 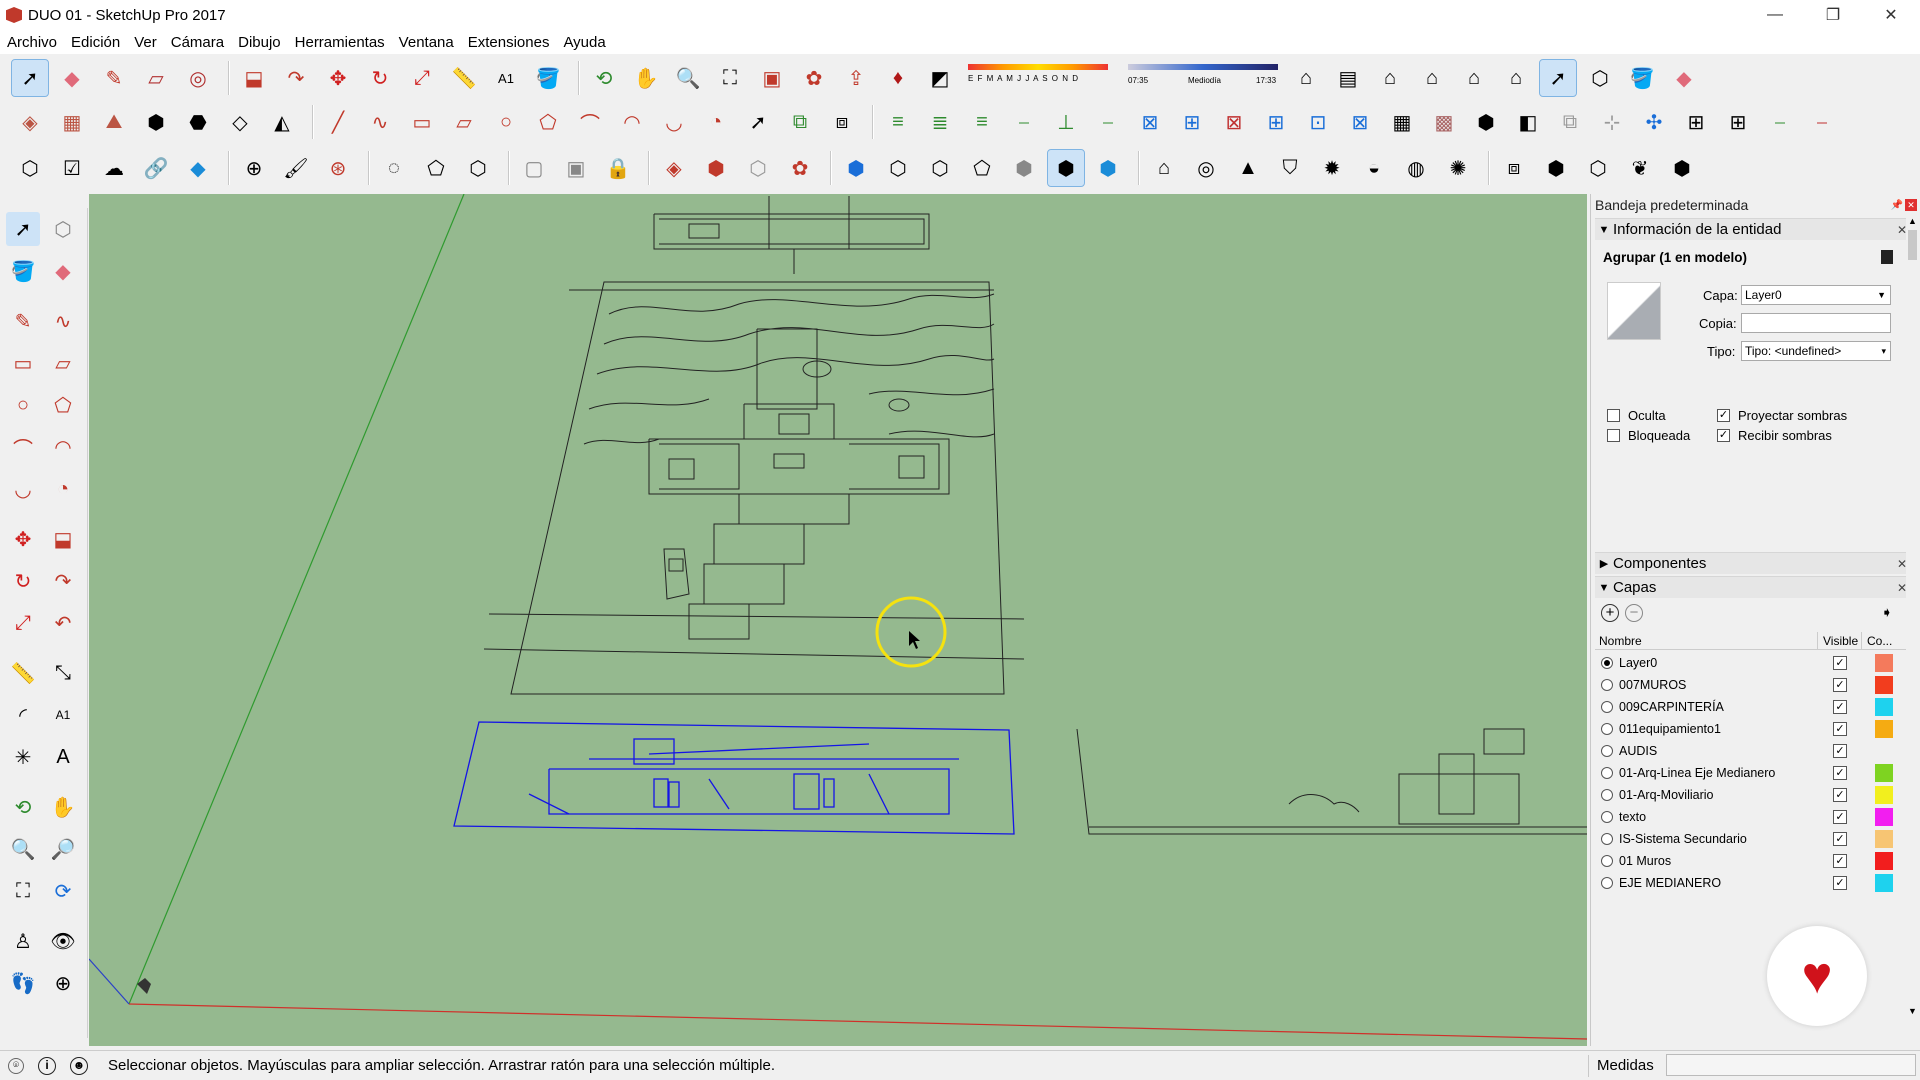 I want to click on section-tool-icon: ⊠, so click(x=1150, y=122).